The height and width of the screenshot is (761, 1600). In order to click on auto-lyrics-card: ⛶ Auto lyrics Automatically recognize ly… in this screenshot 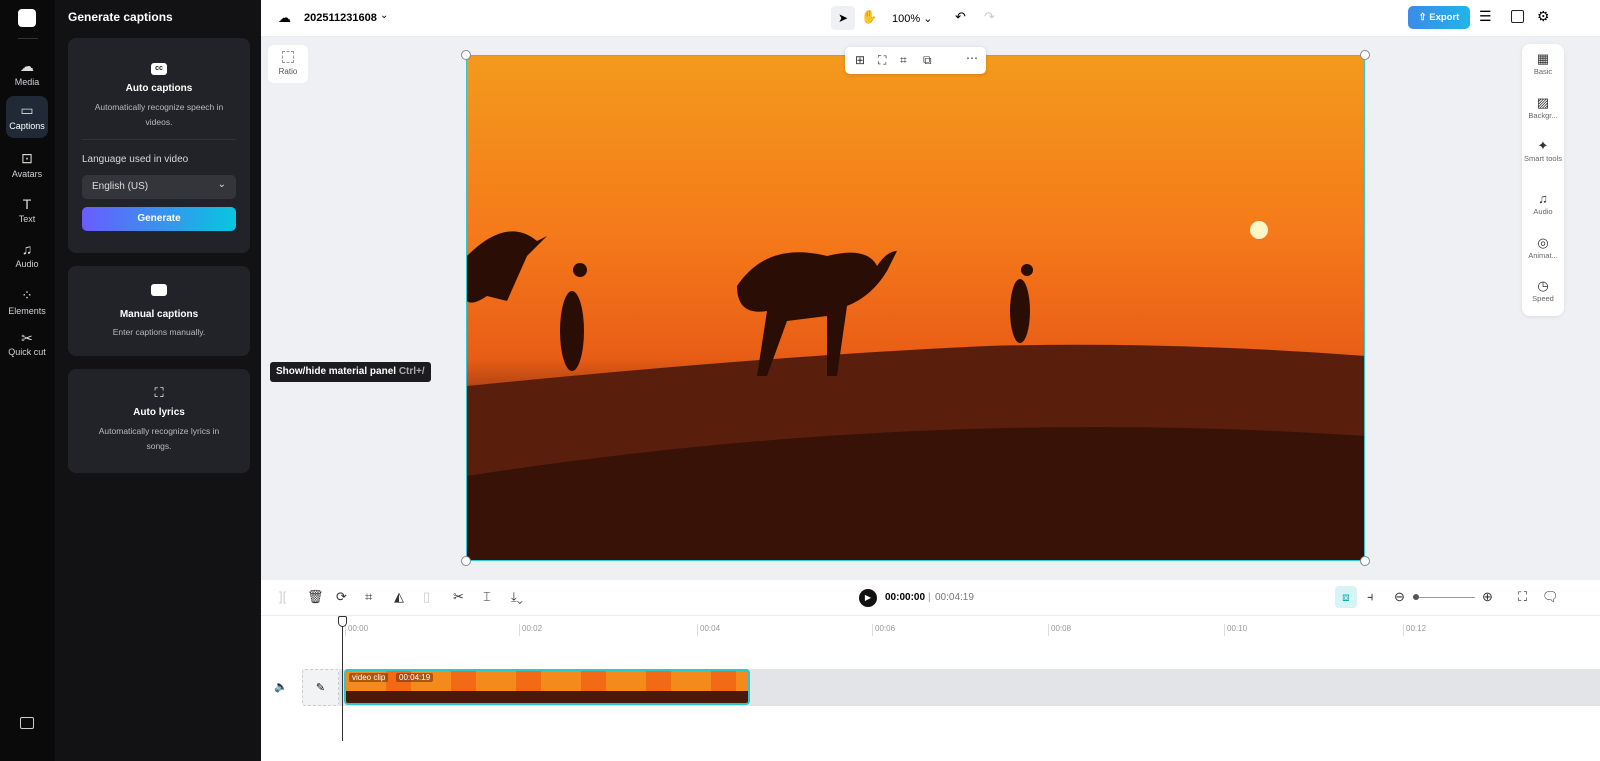, I will do `click(159, 421)`.